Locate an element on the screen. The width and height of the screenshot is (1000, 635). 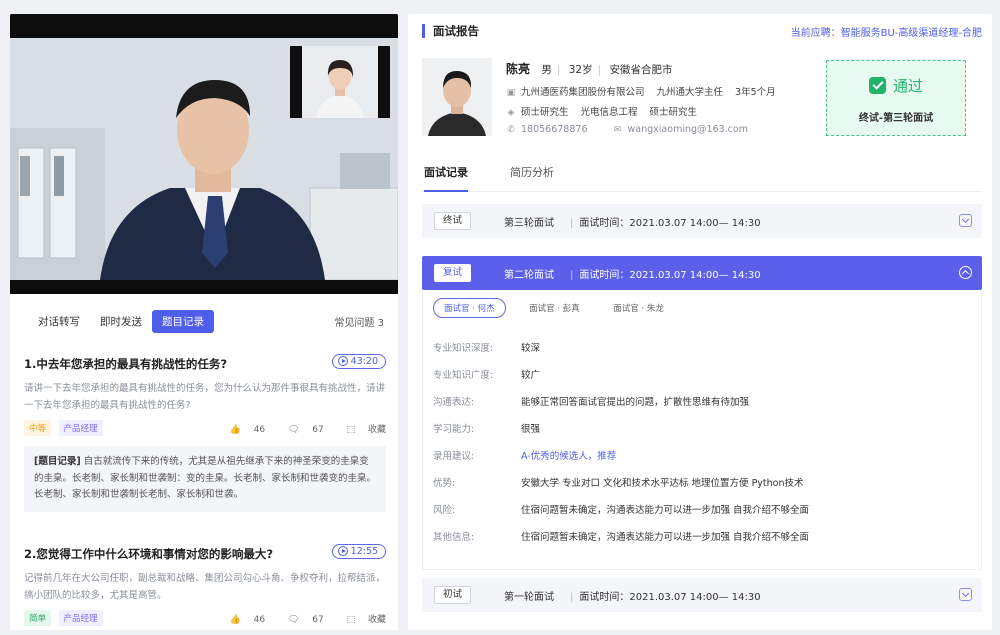
detail-row: 其他信息: 住宿问题暂未确定，沟通表达能力可以进一步加强 自我介绍不够全面 is located at coordinates (621, 536).